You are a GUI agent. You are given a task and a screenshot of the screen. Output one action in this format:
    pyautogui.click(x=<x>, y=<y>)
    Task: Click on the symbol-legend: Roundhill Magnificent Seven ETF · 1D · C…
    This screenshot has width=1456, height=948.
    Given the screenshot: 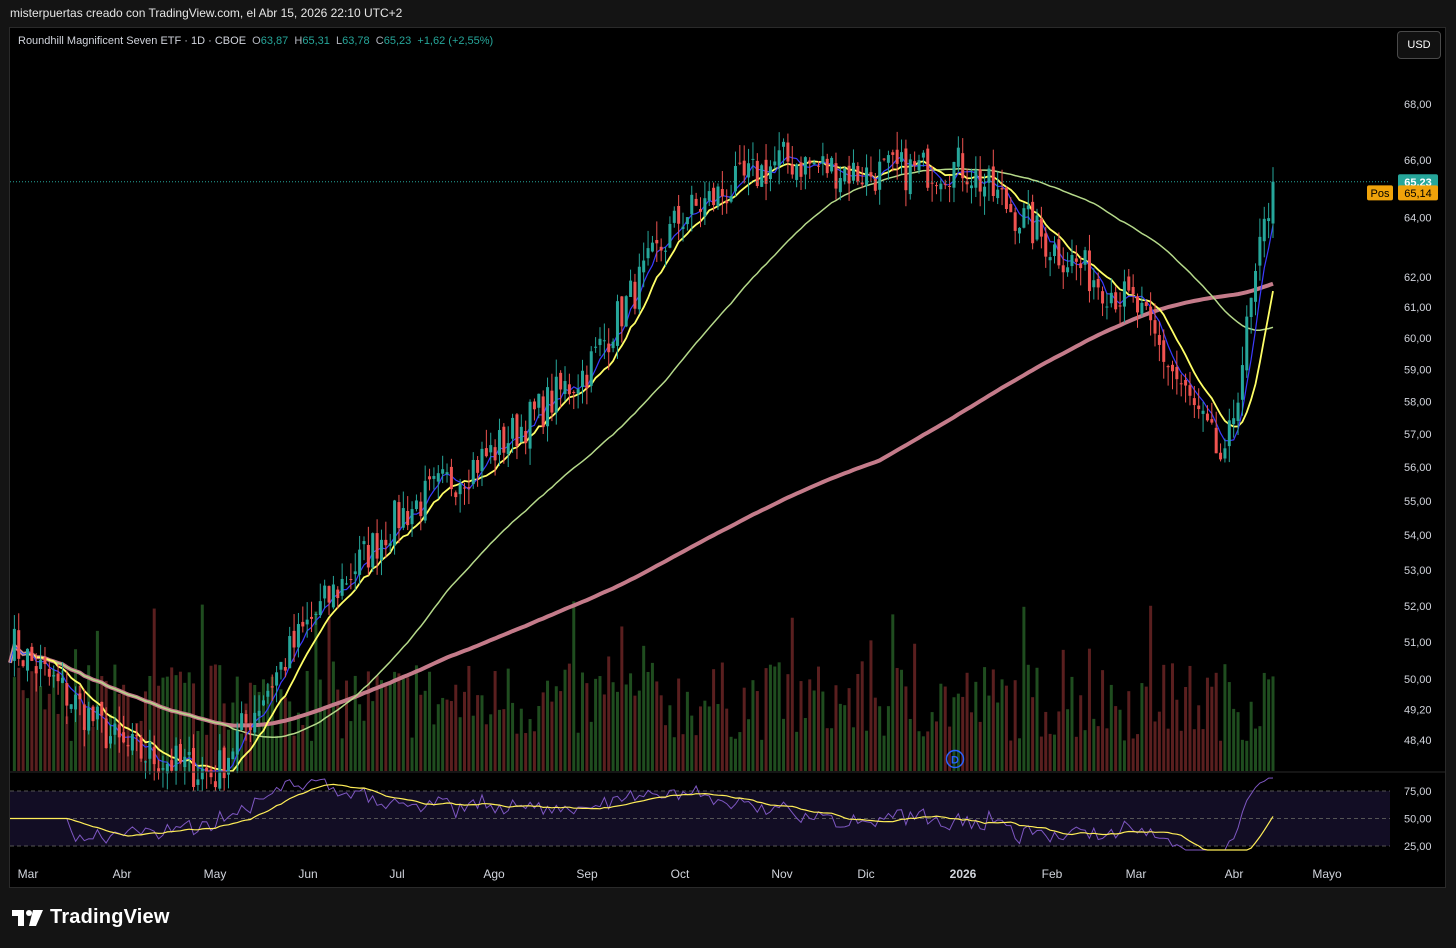 What is the action you would take?
    pyautogui.click(x=255, y=41)
    